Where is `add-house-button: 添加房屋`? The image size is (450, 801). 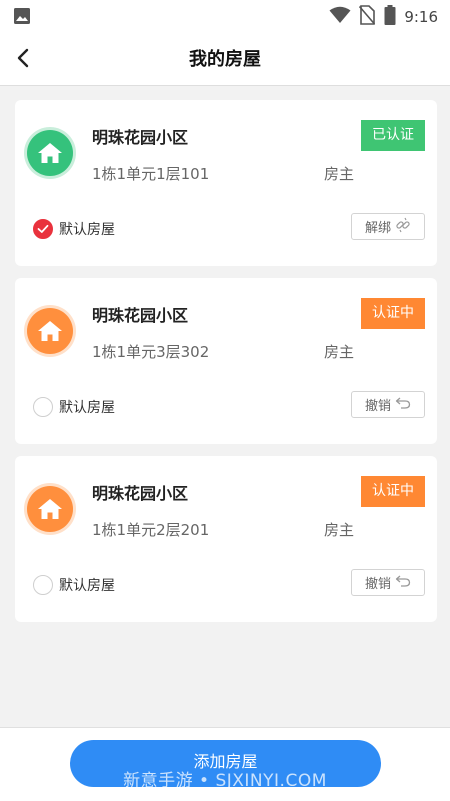
add-house-button: 添加房屋 is located at coordinates (225, 763).